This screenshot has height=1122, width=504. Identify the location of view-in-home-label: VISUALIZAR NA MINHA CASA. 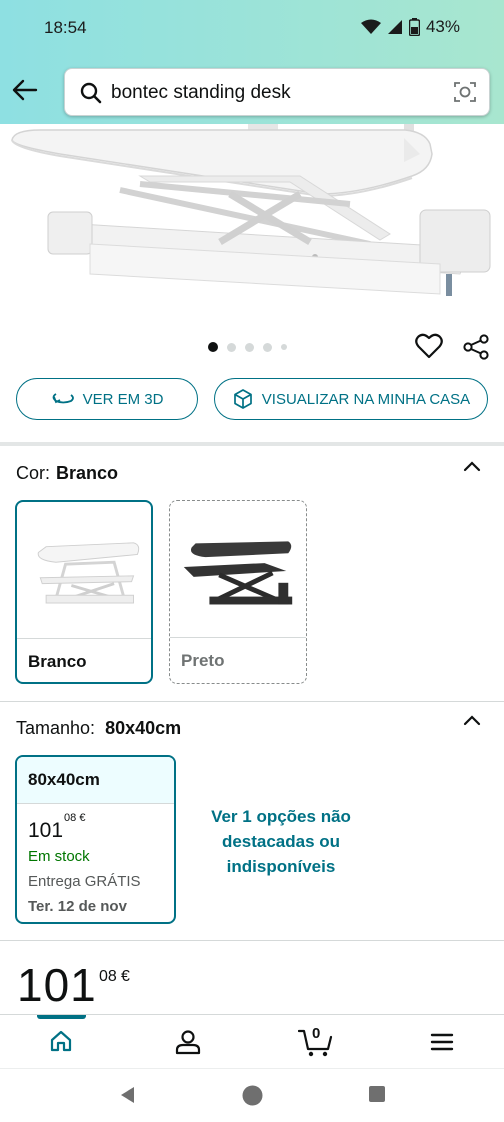
(366, 399).